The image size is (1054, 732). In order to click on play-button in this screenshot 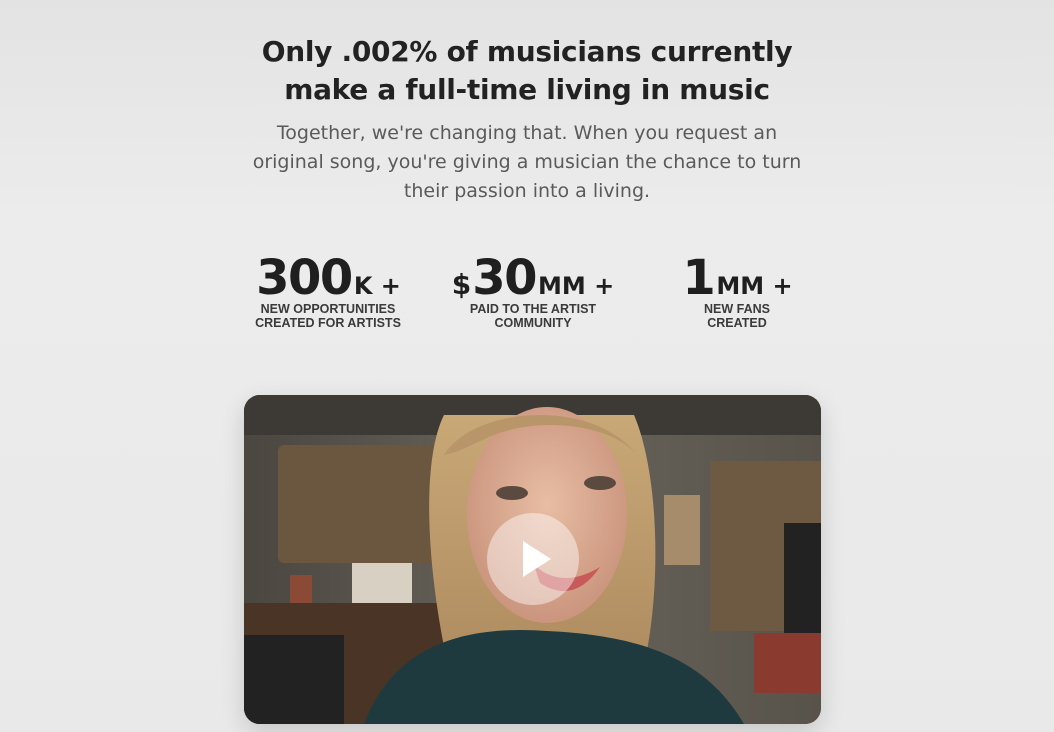, I will do `click(533, 559)`.